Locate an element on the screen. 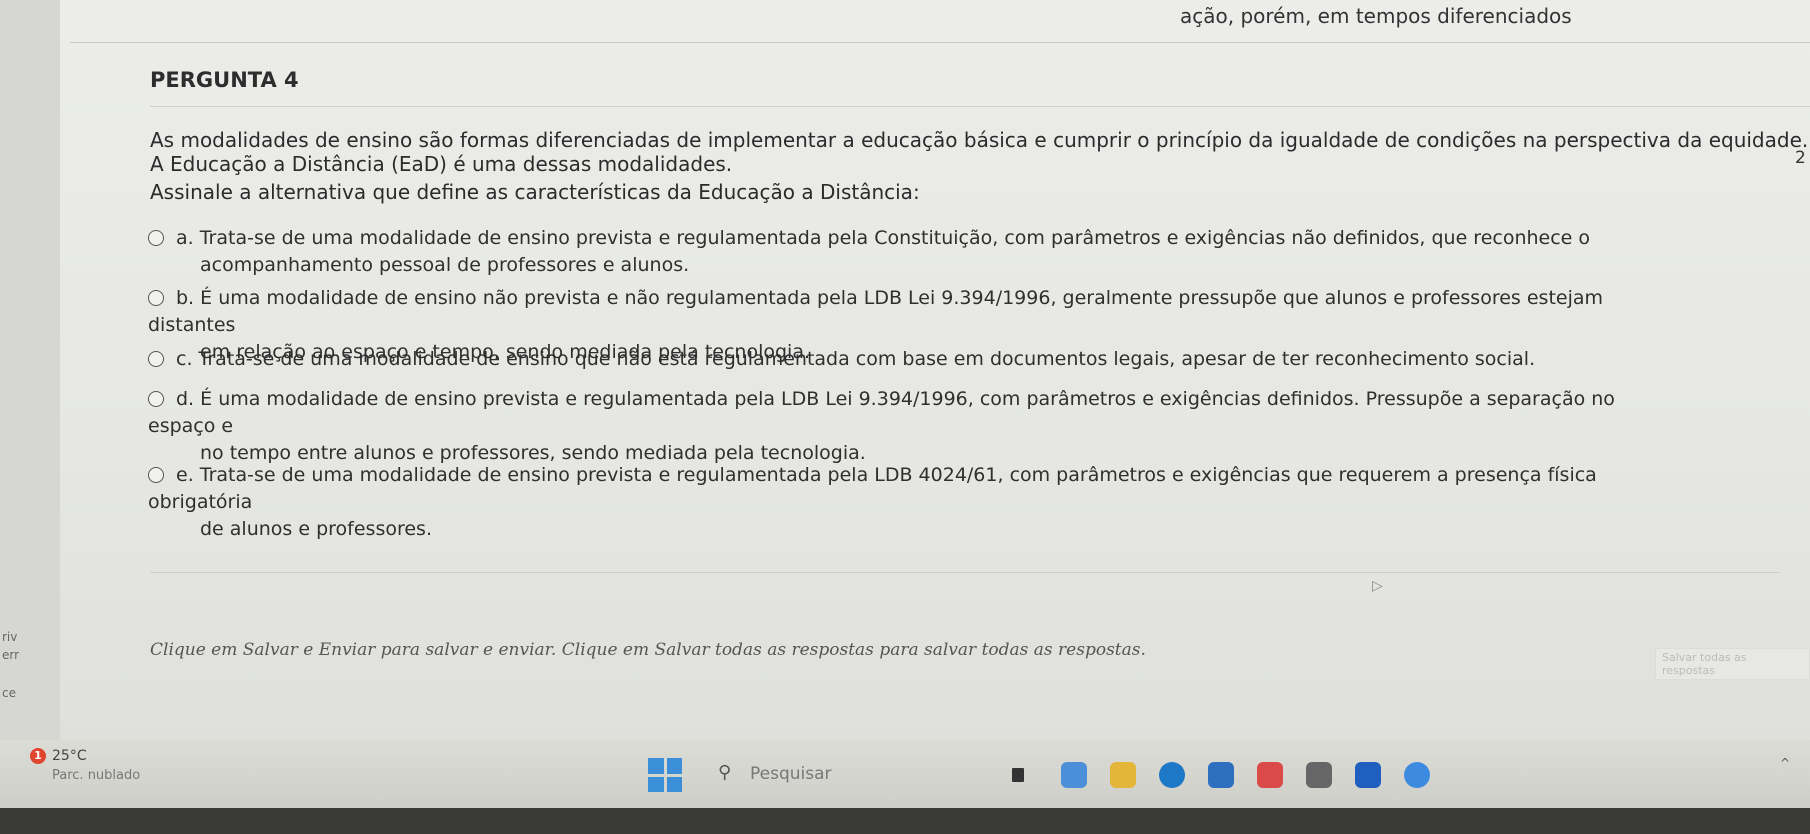 This screenshot has width=1810, height=834. option-letter: e. is located at coordinates (185, 475).